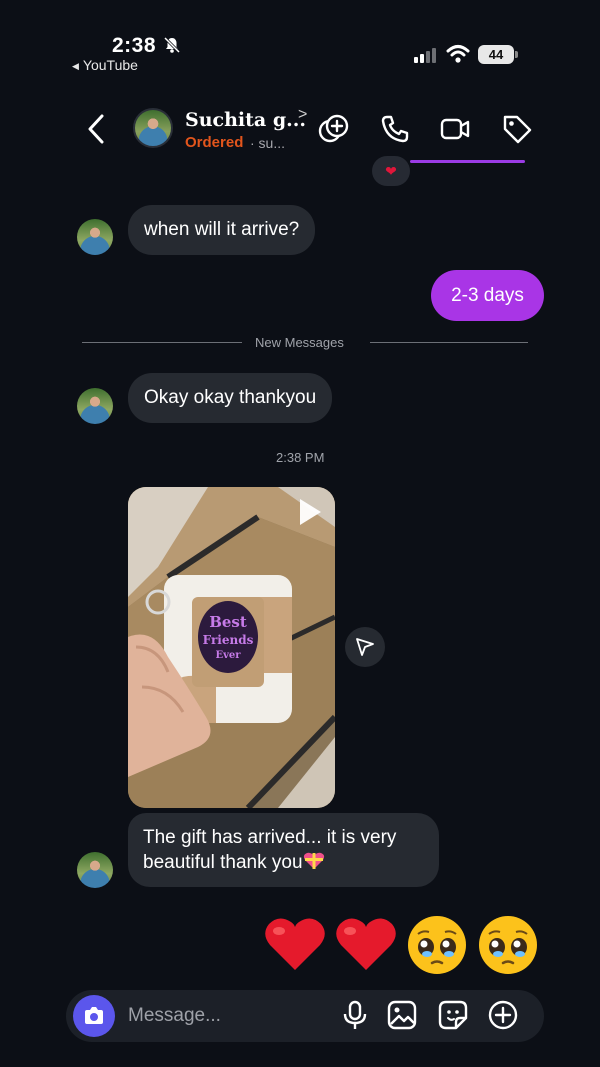 The image size is (600, 1067). I want to click on tag-button, so click(517, 129).